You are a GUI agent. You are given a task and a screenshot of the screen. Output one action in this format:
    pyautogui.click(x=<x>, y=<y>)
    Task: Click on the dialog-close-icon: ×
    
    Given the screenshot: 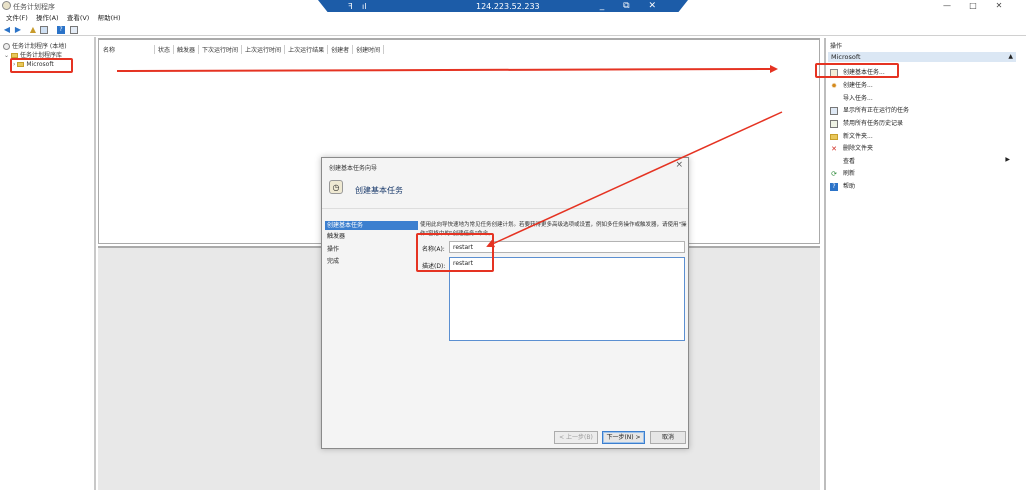 What is the action you would take?
    pyautogui.click(x=679, y=165)
    